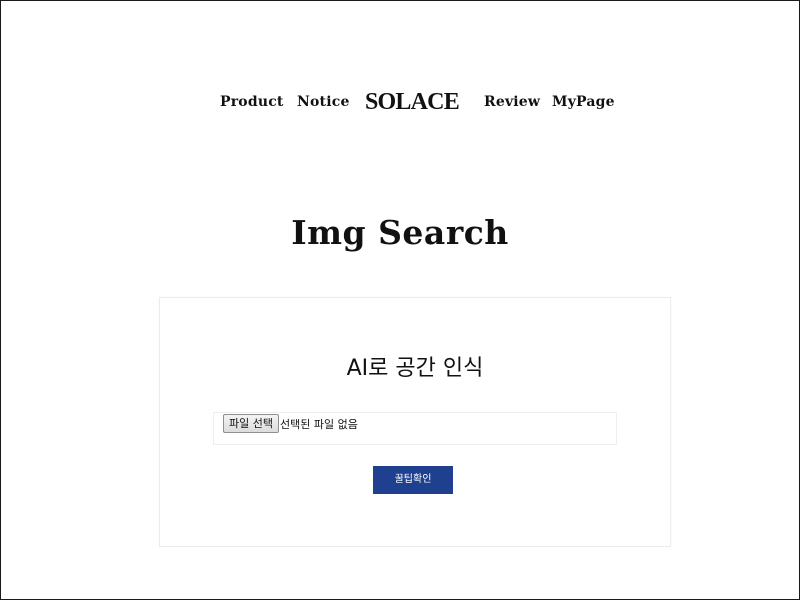 The width and height of the screenshot is (800, 600). What do you see at coordinates (319, 424) in the screenshot?
I see `file-status-text: 선택된 파일 없음` at bounding box center [319, 424].